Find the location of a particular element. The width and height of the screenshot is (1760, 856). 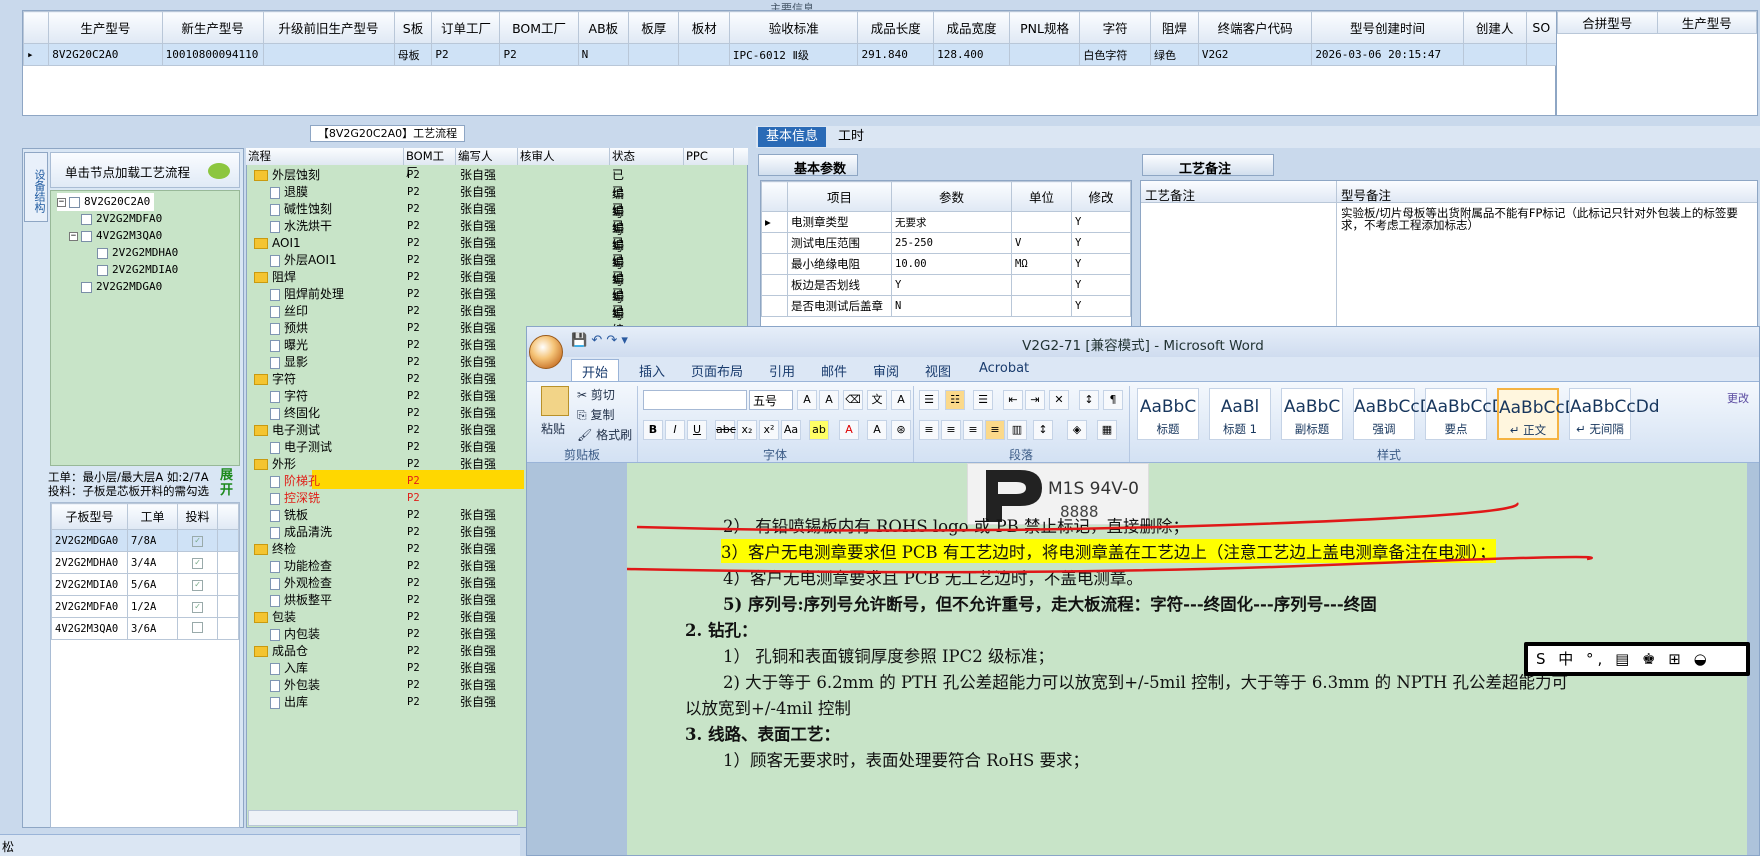

vertical-tab-structure: 设备结构 is located at coordinates (36, 187).